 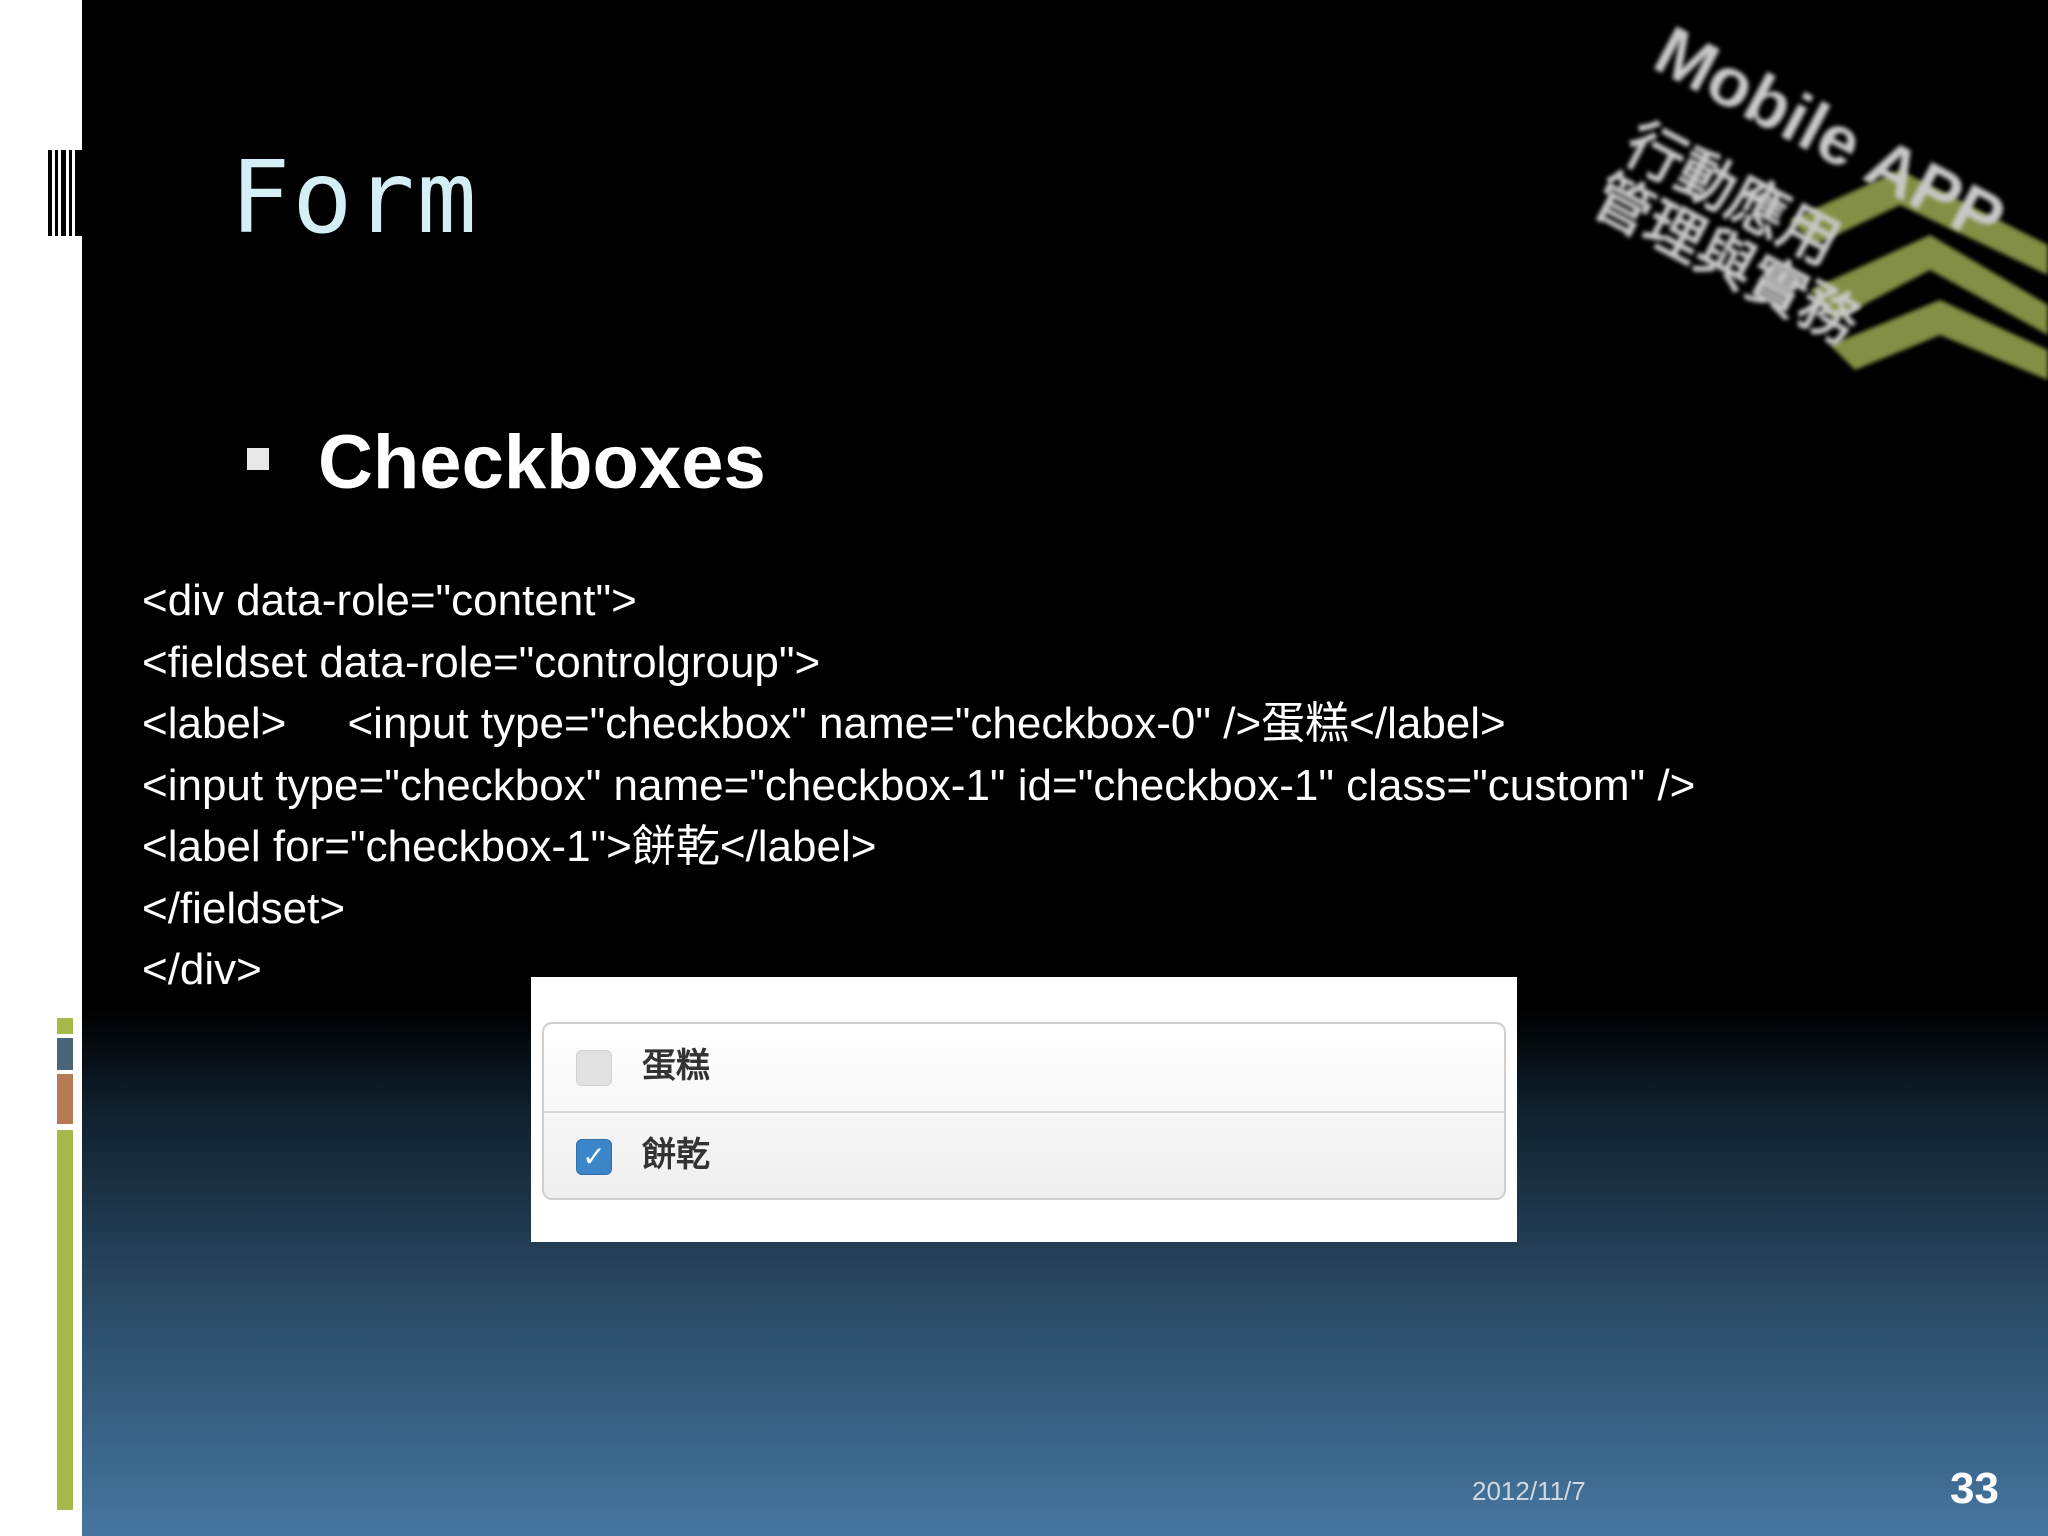 I want to click on code-line: </fieldset>, so click(x=244, y=908).